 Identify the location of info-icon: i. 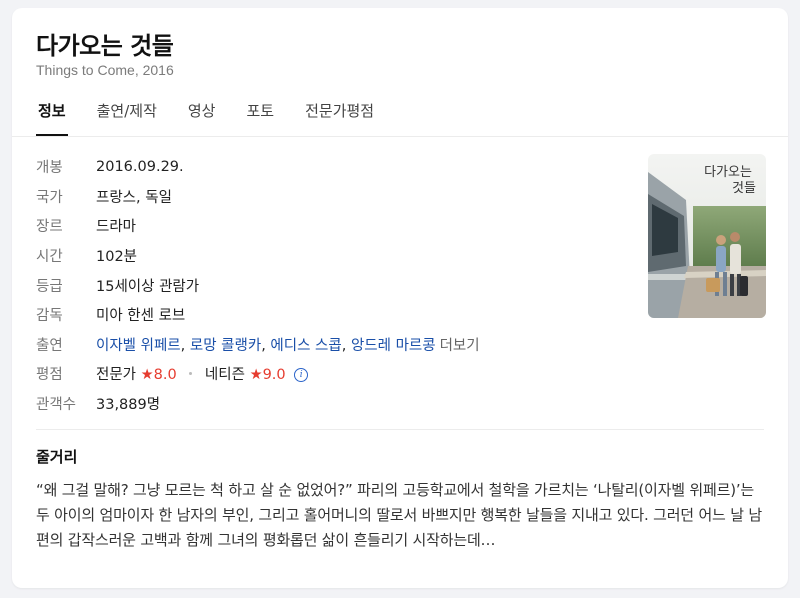
(301, 375).